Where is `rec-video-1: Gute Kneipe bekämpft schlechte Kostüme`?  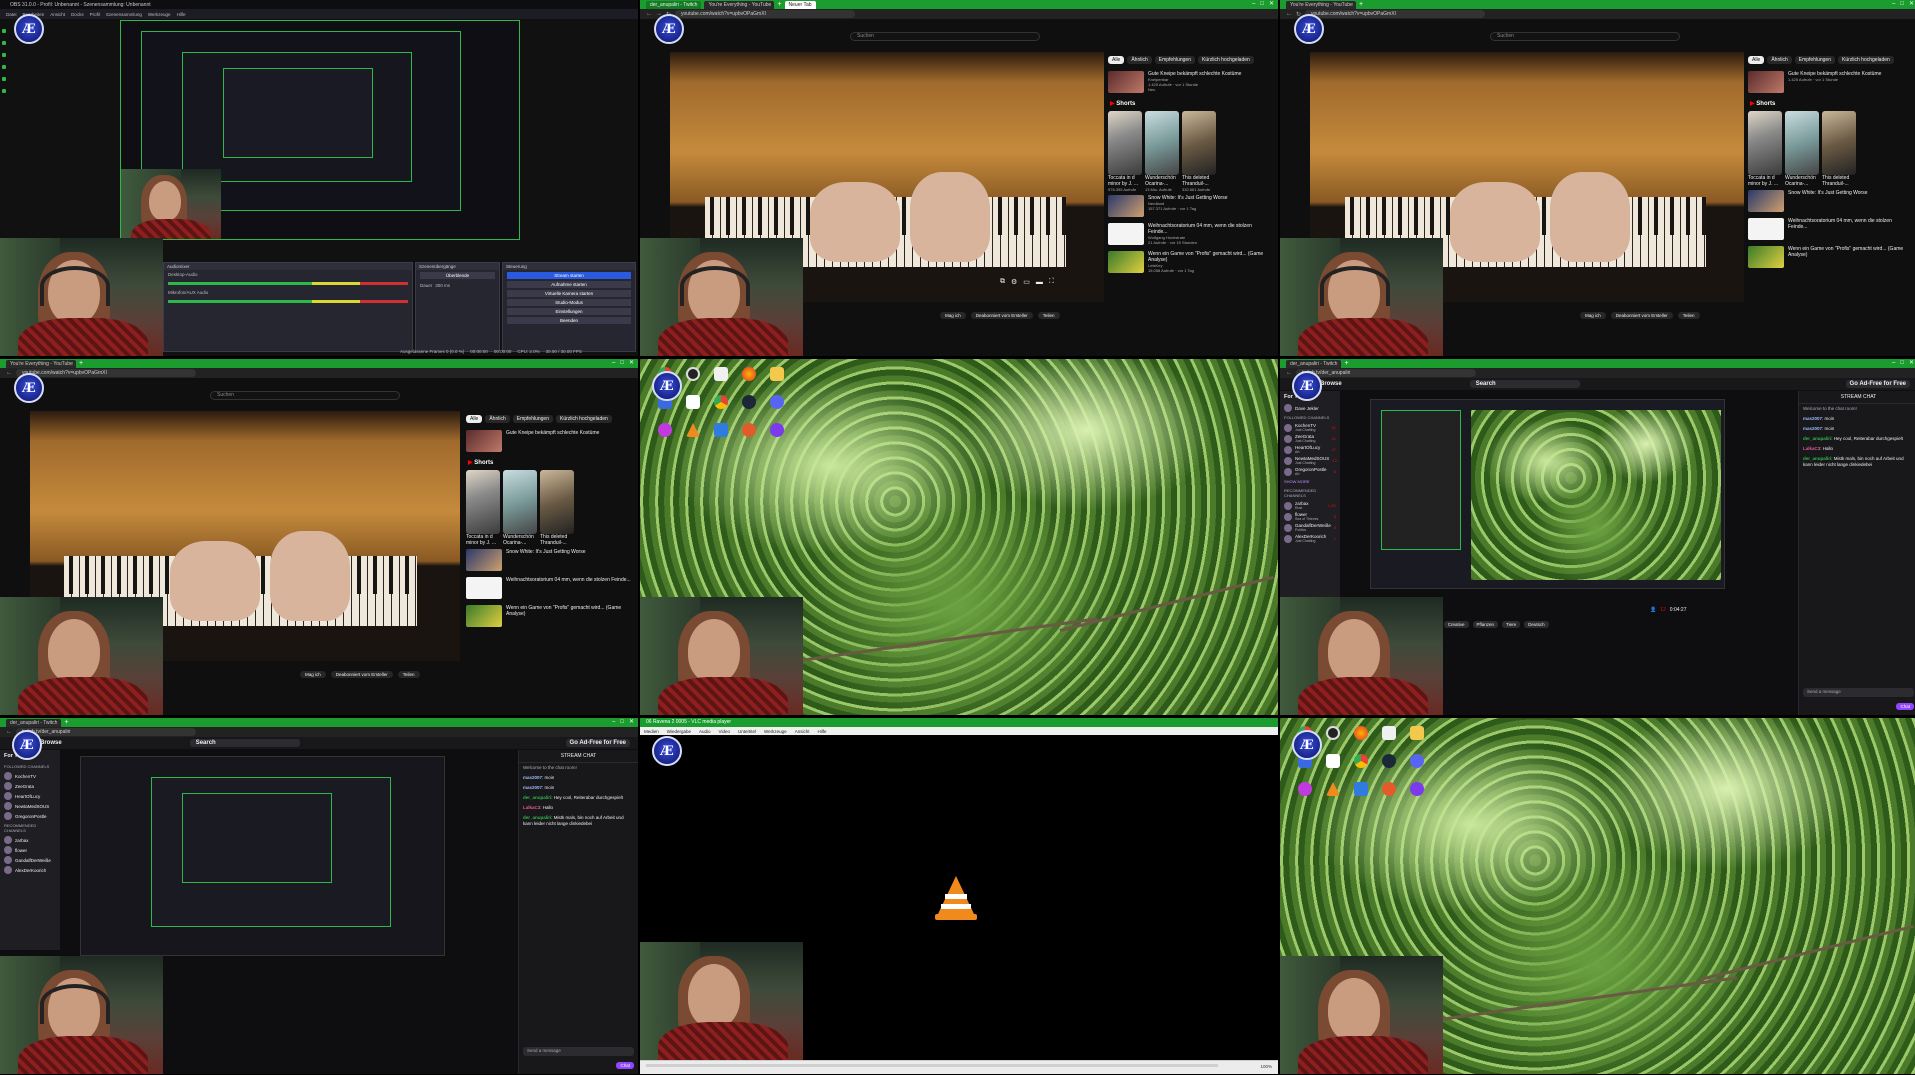 rec-video-1: Gute Kneipe bekämpft schlechte Kostüme is located at coordinates (550, 441).